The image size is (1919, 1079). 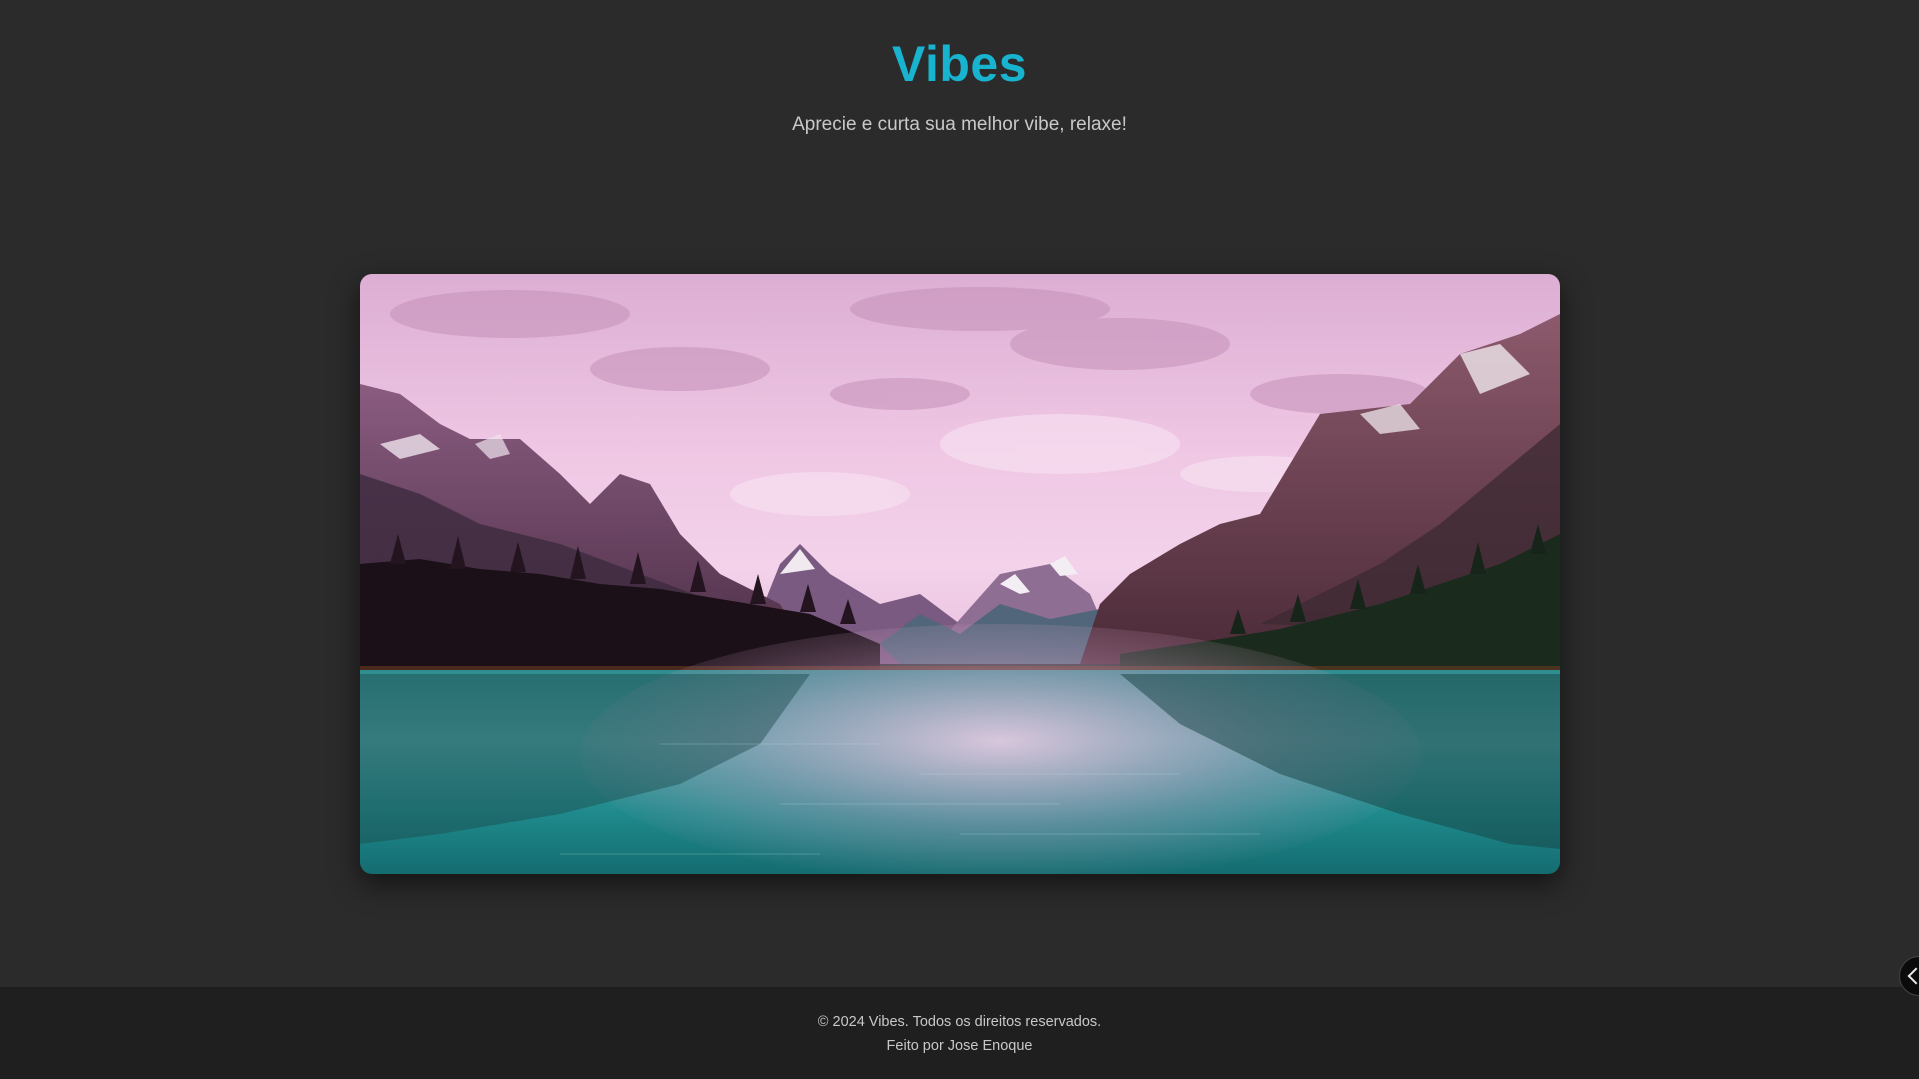 What do you see at coordinates (959, 124) in the screenshot?
I see `page-subtitle: Aprecie e curta sua melhor vibe, relaxe!` at bounding box center [959, 124].